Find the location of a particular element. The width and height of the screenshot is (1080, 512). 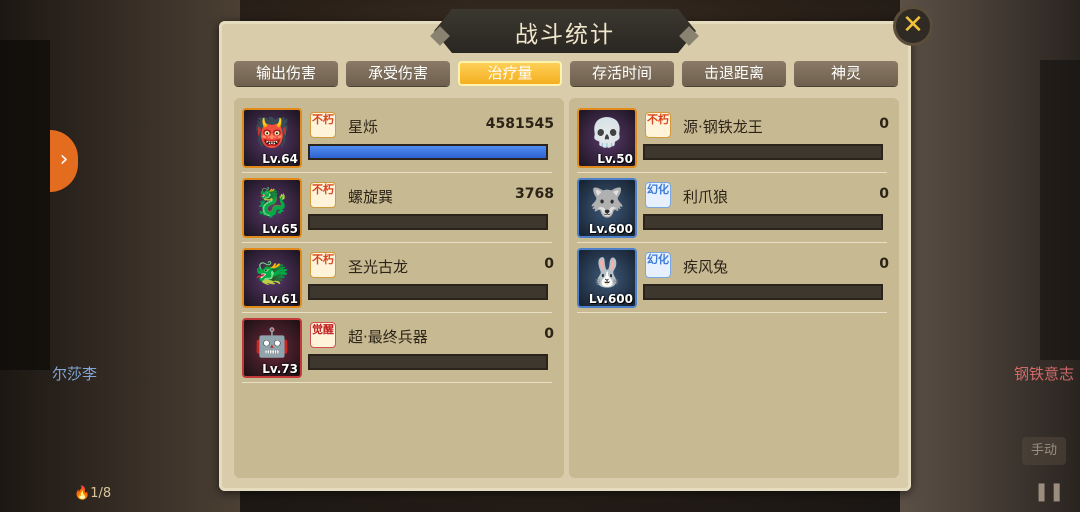

tab-0: 输出伤害 is located at coordinates (286, 73).